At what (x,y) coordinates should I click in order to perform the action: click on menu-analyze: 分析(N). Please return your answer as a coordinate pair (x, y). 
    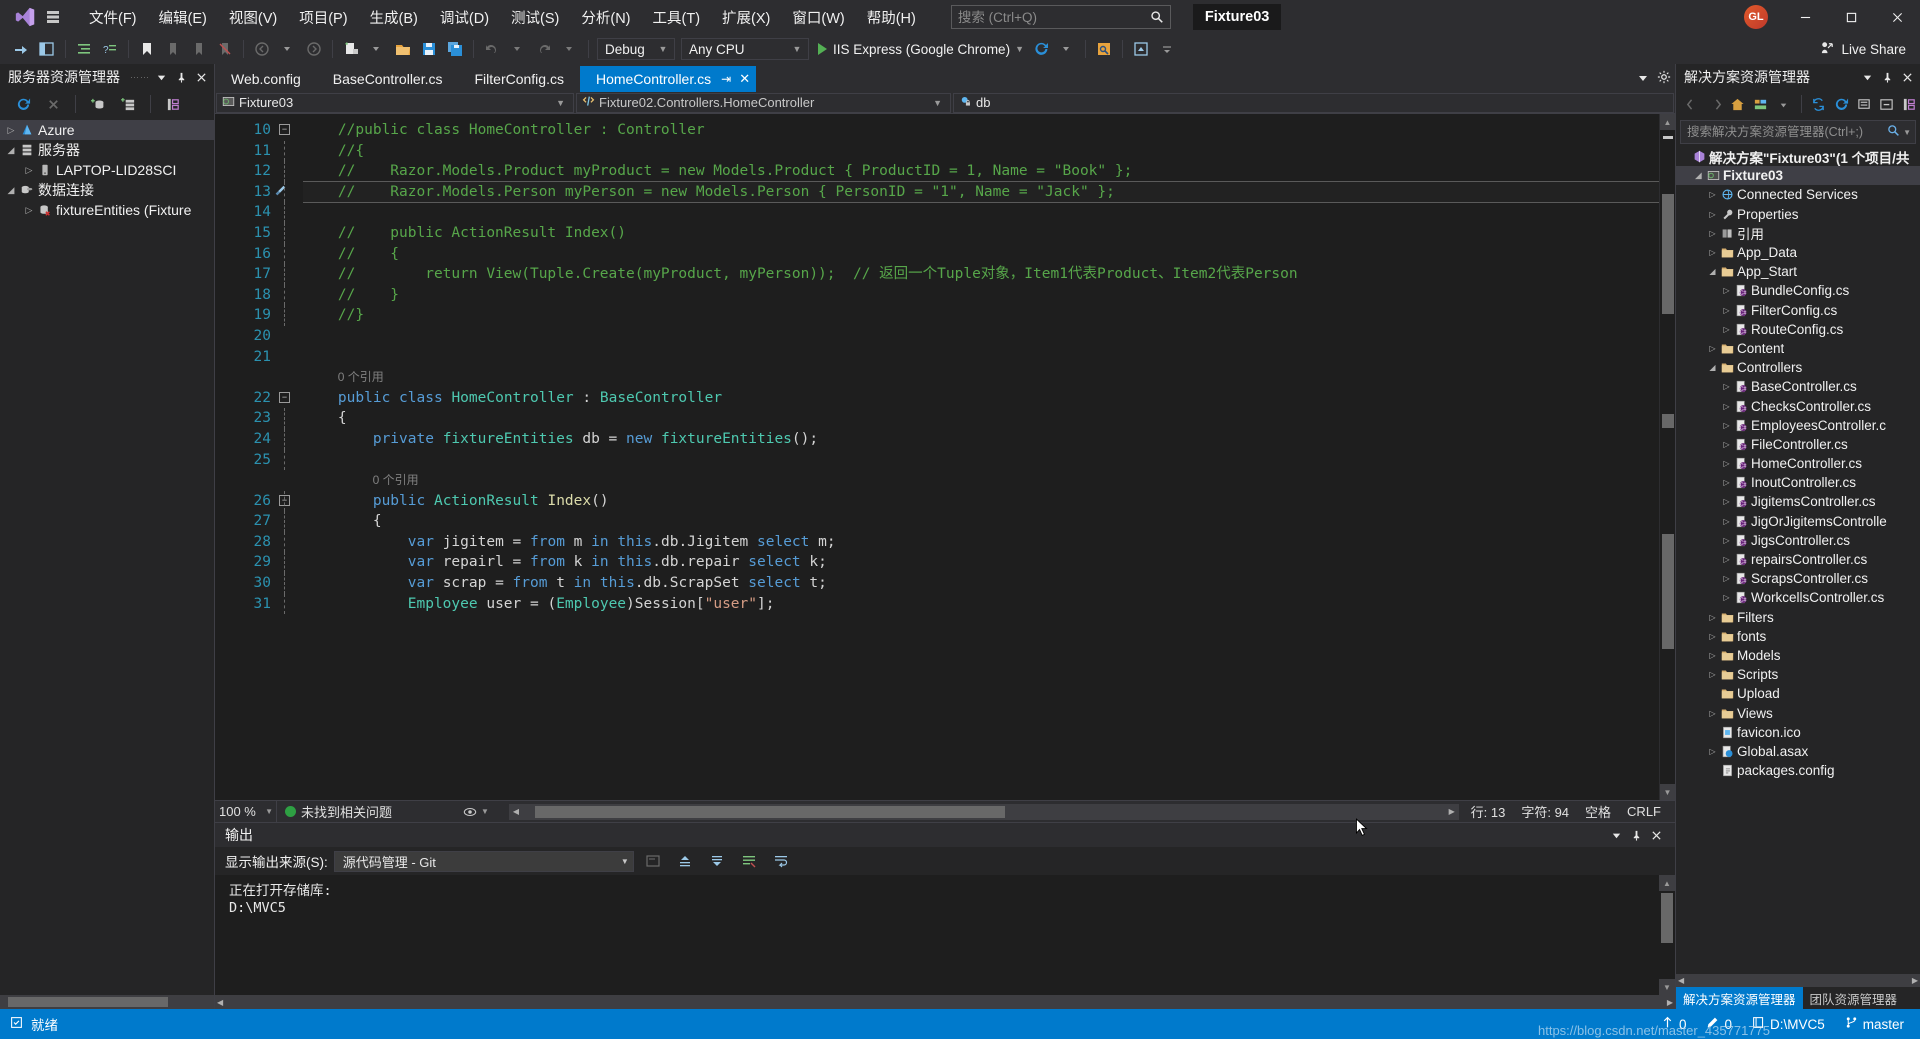
    Looking at the image, I should click on (605, 17).